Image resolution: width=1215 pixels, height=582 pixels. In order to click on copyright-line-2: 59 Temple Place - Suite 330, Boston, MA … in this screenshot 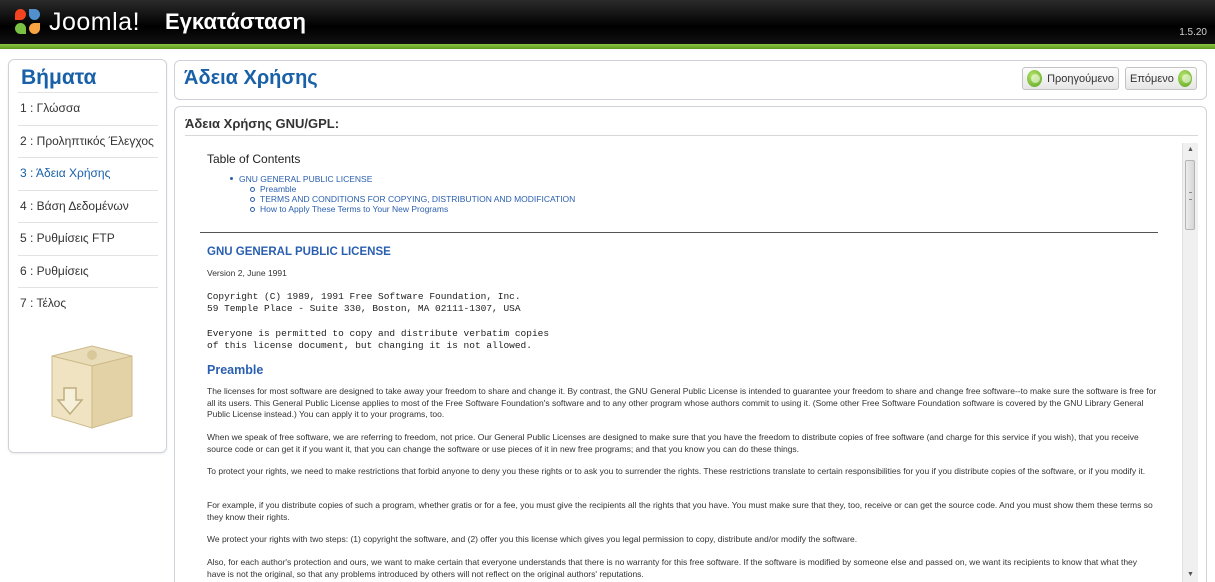, I will do `click(364, 308)`.